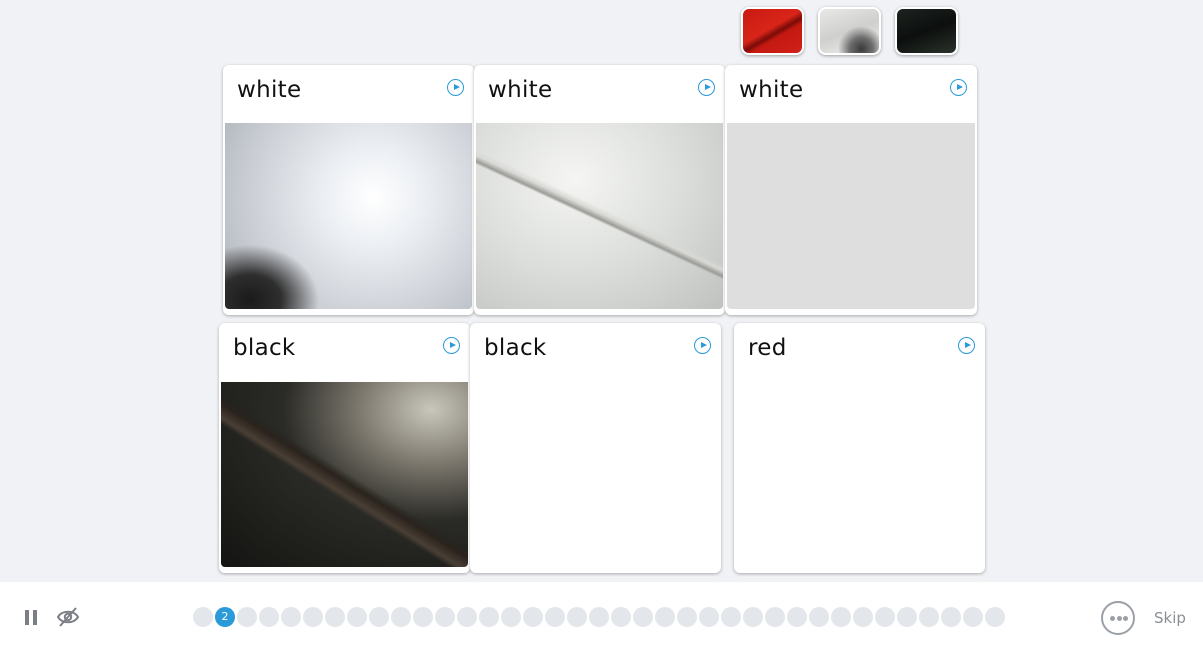 This screenshot has height=649, width=1203. I want to click on red-fabric-thumbnail, so click(772, 31).